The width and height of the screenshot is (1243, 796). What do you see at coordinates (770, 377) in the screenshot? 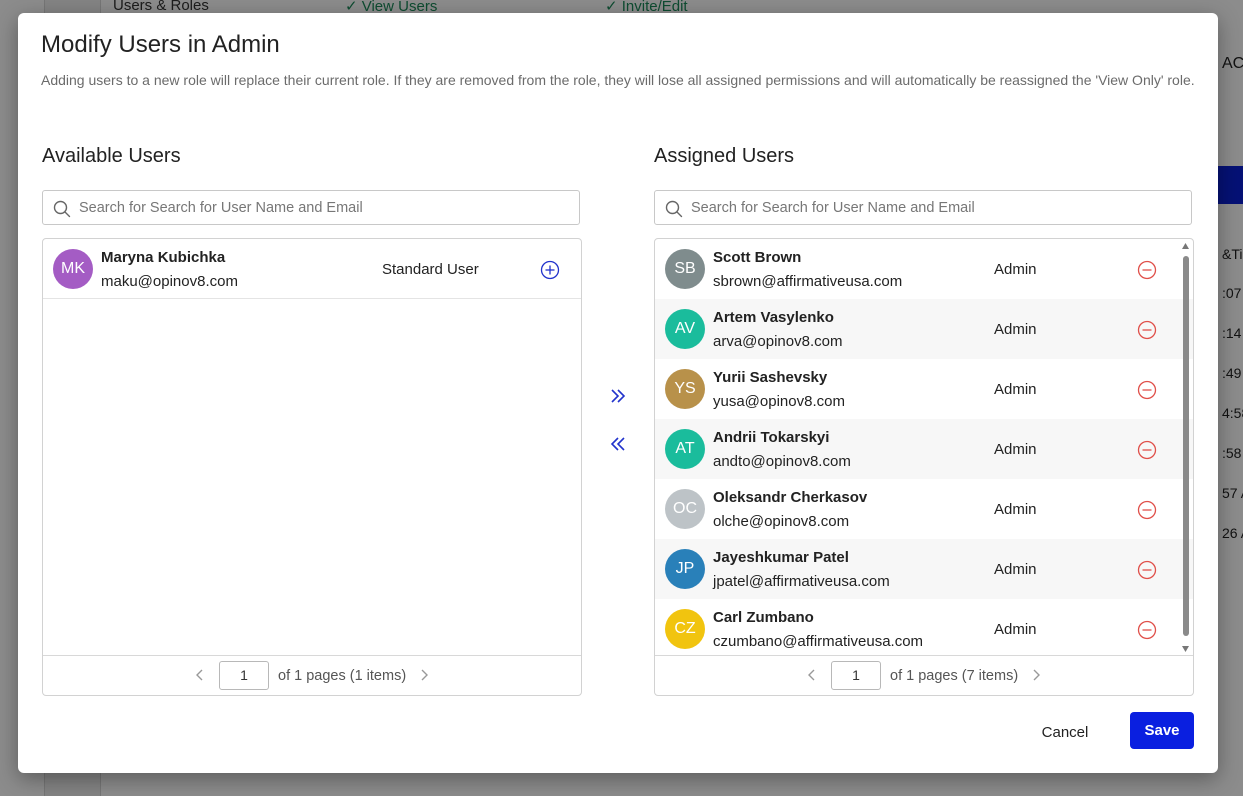
I see `user-name: Yurii Sashevsky` at bounding box center [770, 377].